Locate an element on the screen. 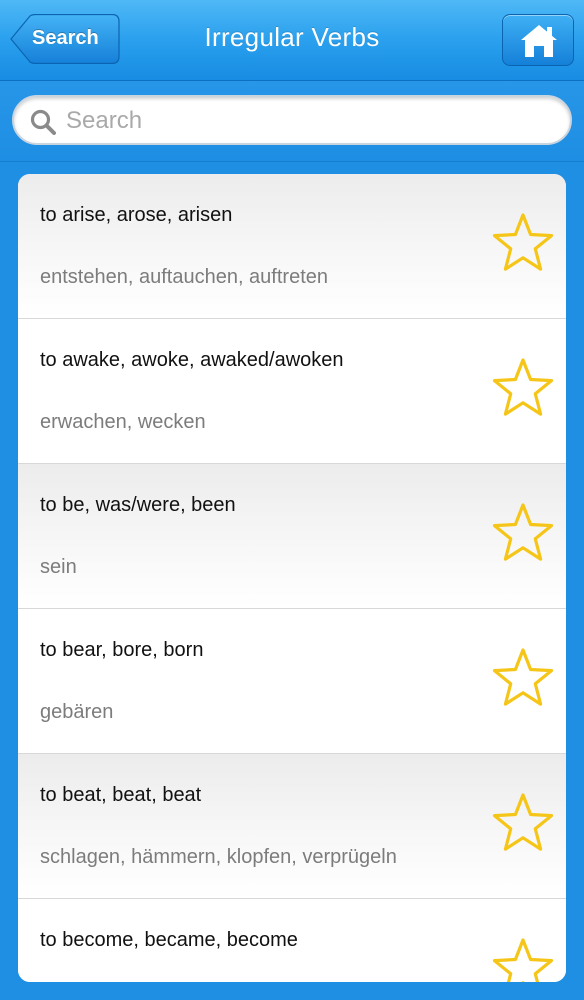 Image resolution: width=584 pixels, height=1000 pixels. page-title: Irregular Verbs is located at coordinates (292, 37).